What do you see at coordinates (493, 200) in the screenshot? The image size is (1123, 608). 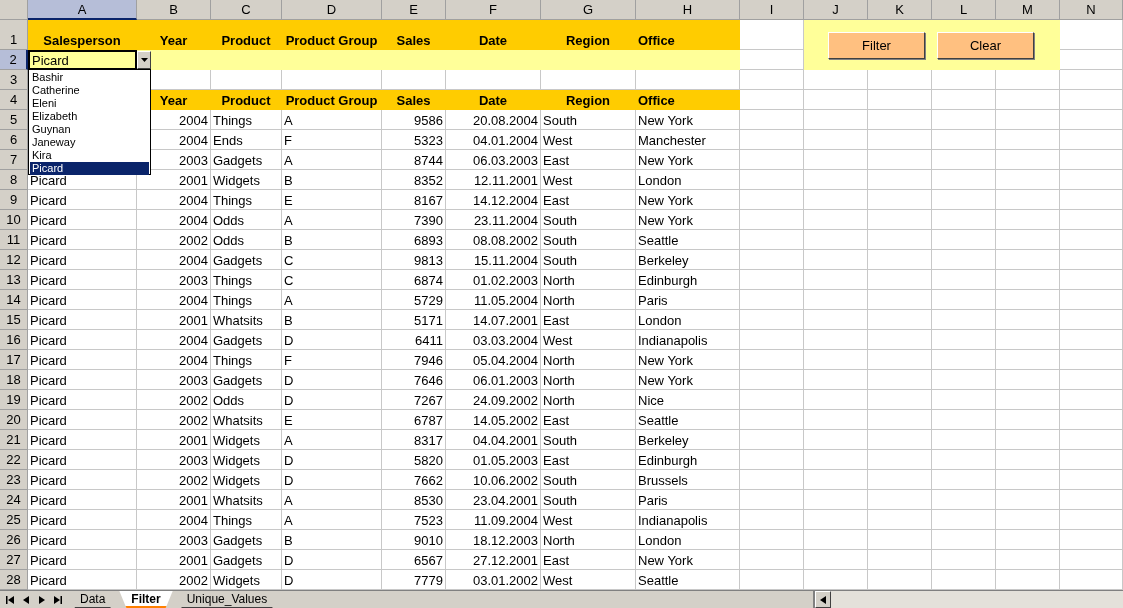 I see `table-cell: 14.12.2004` at bounding box center [493, 200].